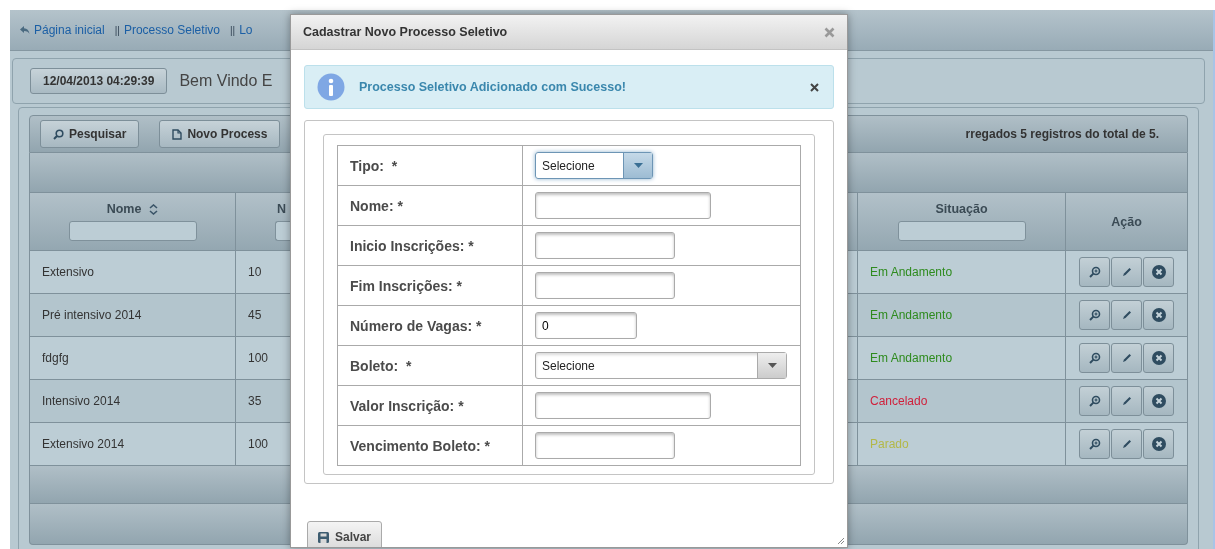 This screenshot has height=549, width=1215. Describe the element at coordinates (177, 134) in the screenshot. I see `document-icon` at that location.